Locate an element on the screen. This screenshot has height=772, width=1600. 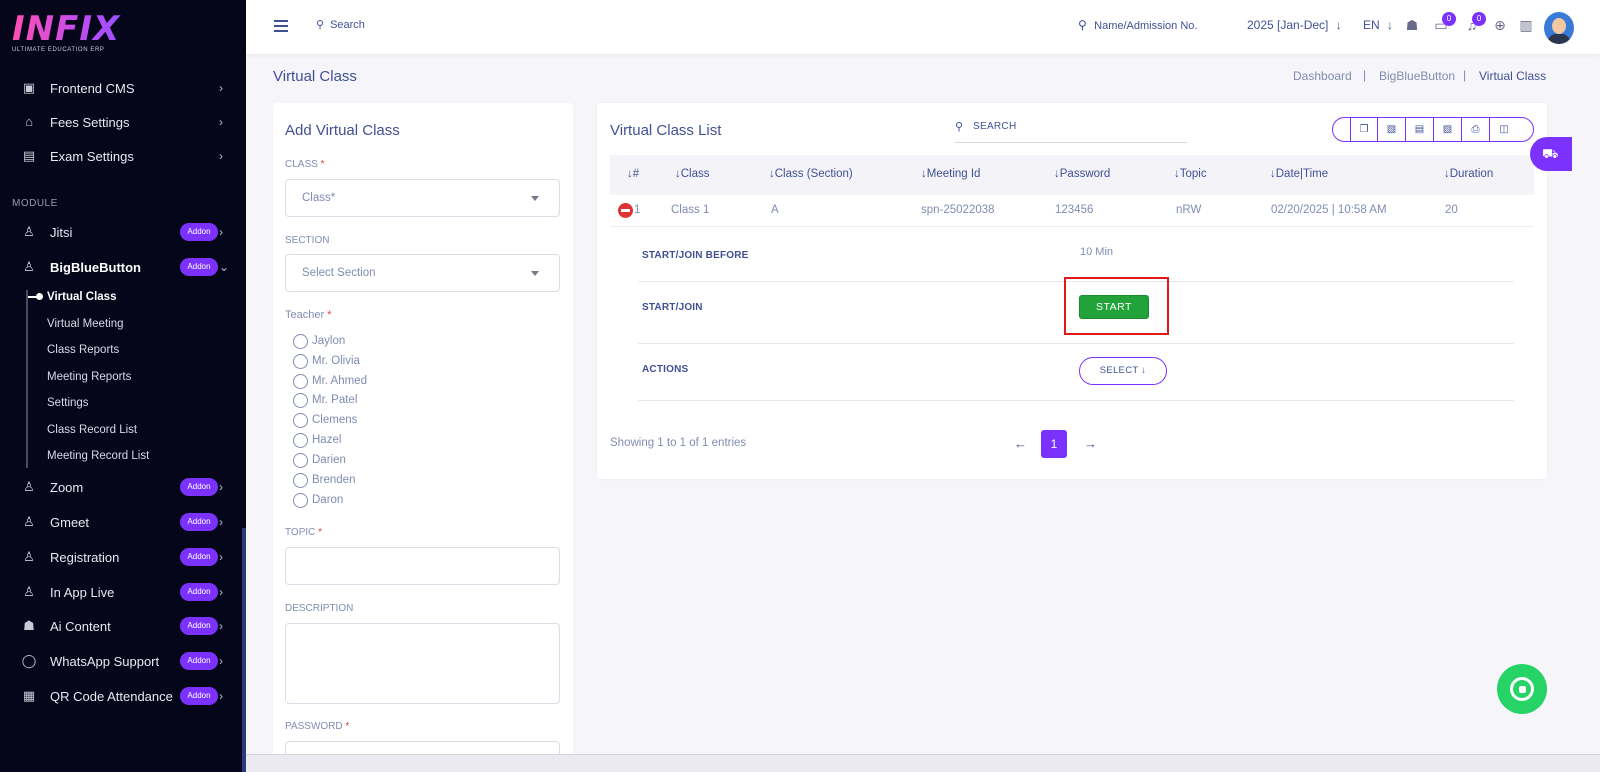
description-textarea is located at coordinates (422, 663).